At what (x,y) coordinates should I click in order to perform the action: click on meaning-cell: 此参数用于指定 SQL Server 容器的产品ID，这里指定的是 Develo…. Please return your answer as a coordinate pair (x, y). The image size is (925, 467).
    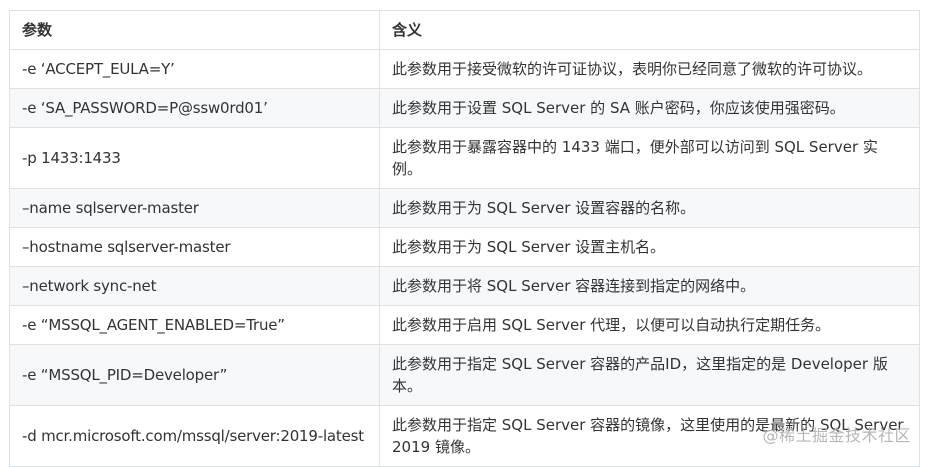
    Looking at the image, I should click on (649, 375).